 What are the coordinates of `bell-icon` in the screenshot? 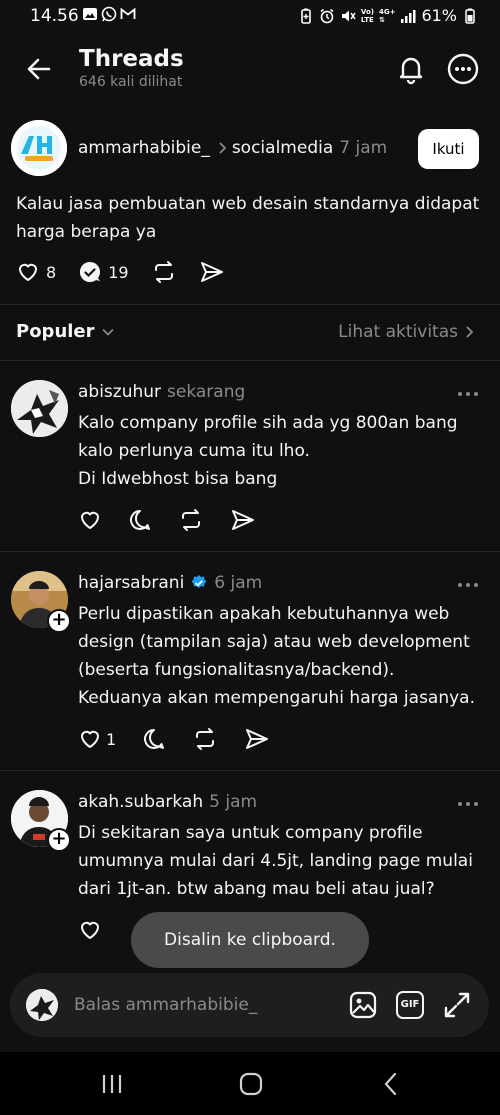 It's located at (411, 69).